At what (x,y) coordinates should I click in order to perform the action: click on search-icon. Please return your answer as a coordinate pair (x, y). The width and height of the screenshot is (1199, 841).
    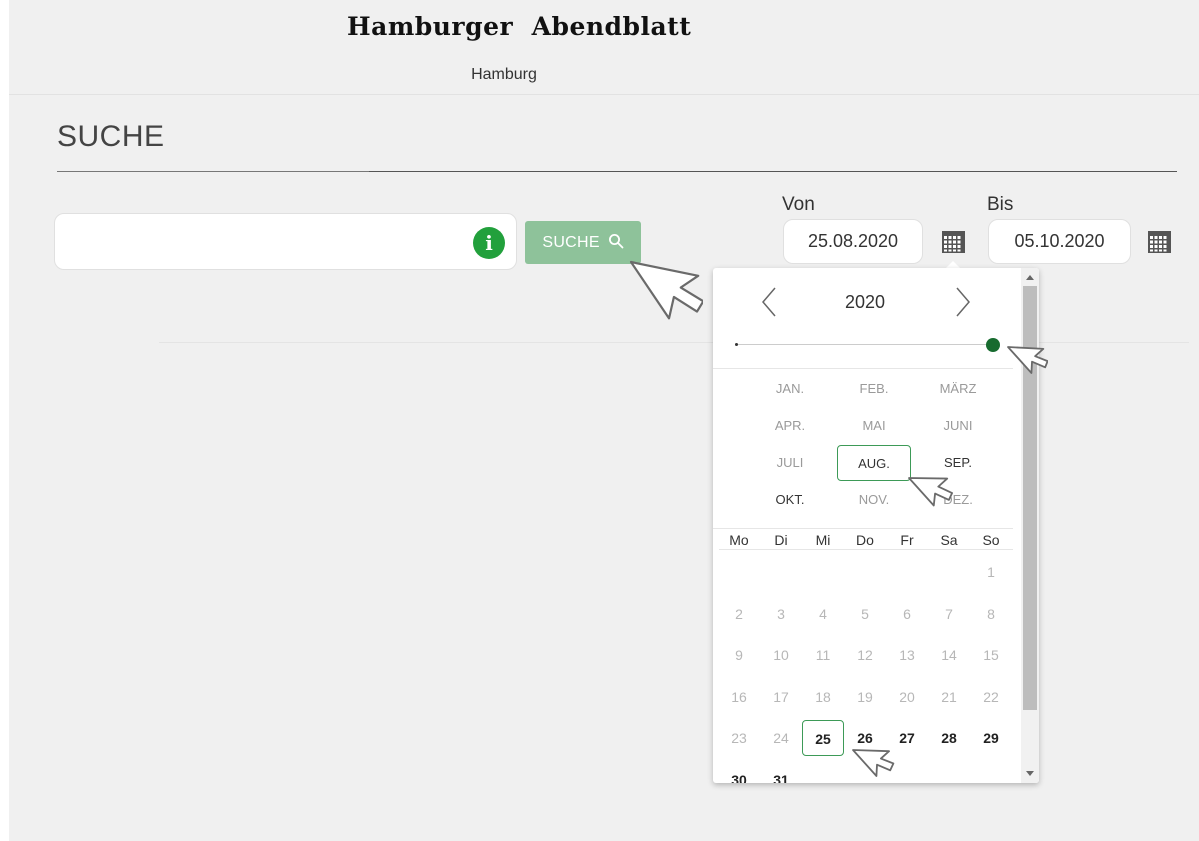
    Looking at the image, I should click on (616, 241).